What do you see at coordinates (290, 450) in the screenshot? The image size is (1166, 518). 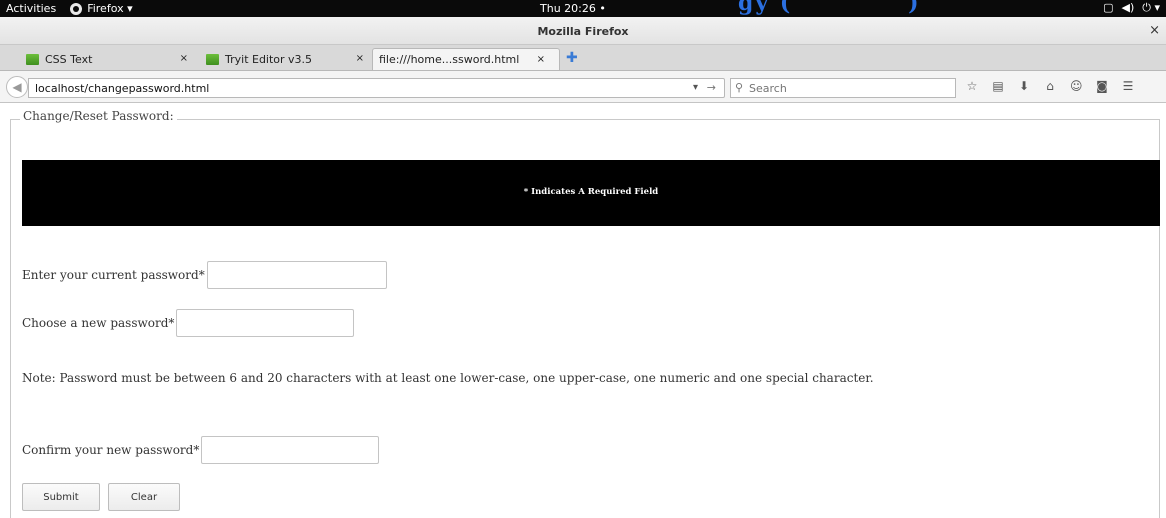 I see `confirm-password-input` at bounding box center [290, 450].